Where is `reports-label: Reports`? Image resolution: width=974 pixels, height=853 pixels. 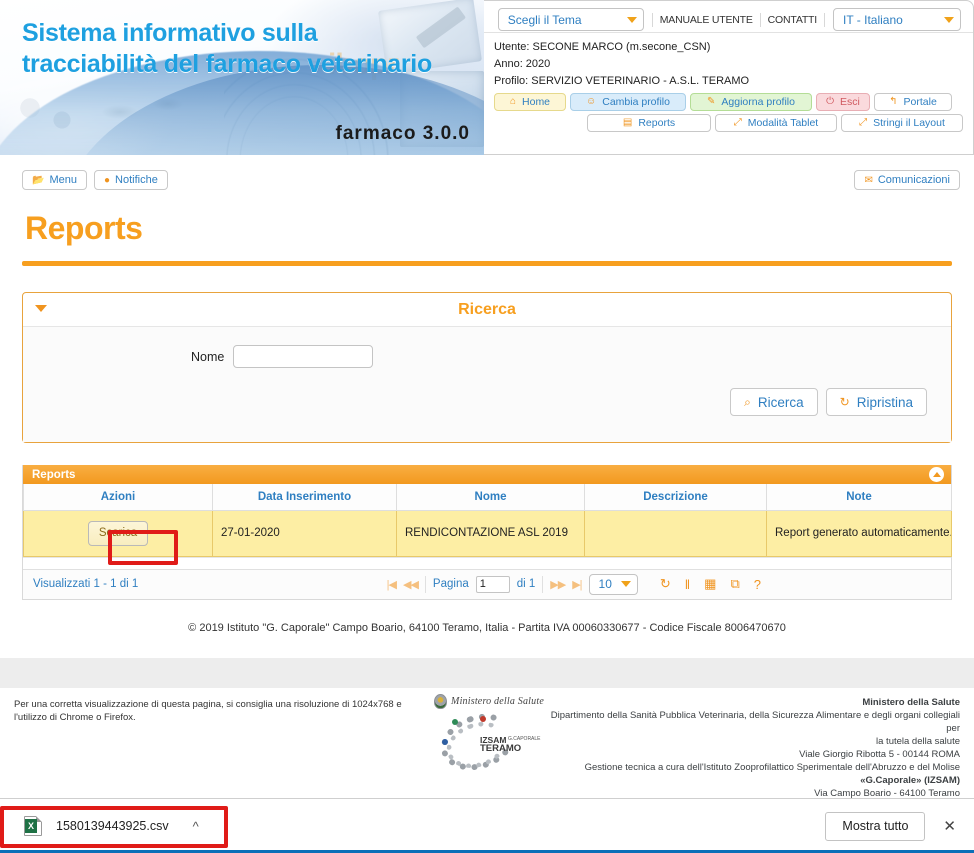
reports-label: Reports is located at coordinates (657, 123).